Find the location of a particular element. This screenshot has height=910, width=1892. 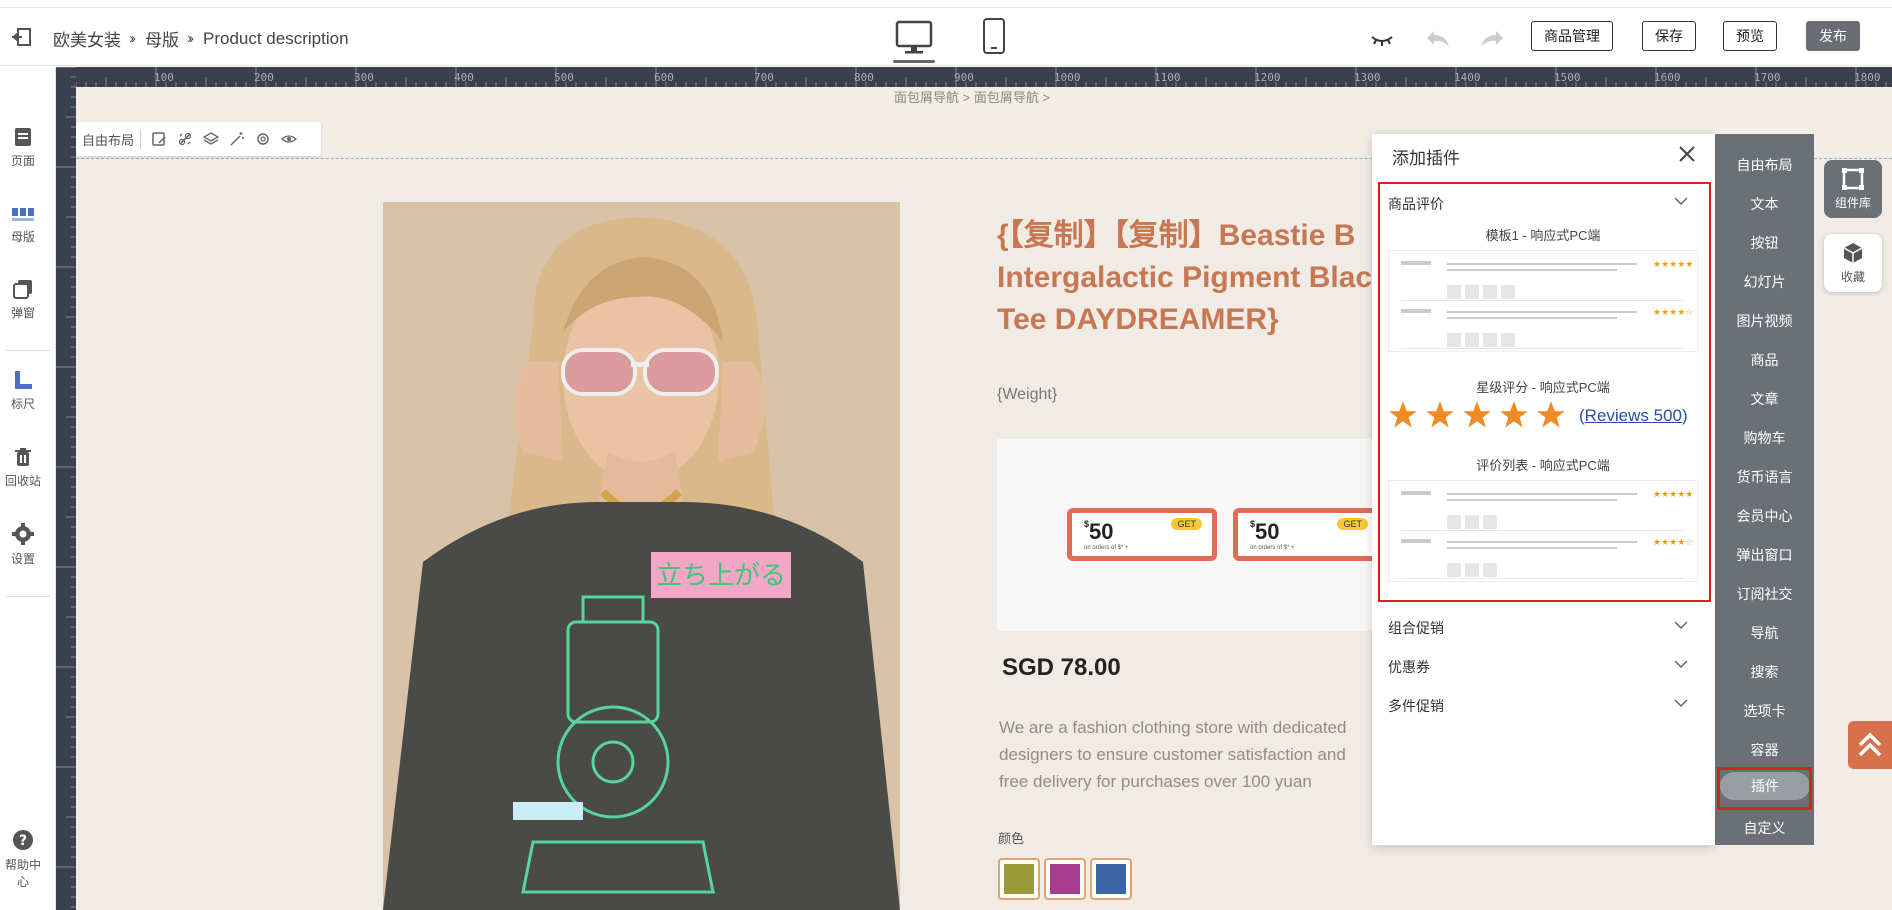

nav-item-recycle-bin: 回收站 is located at coordinates (23, 468).